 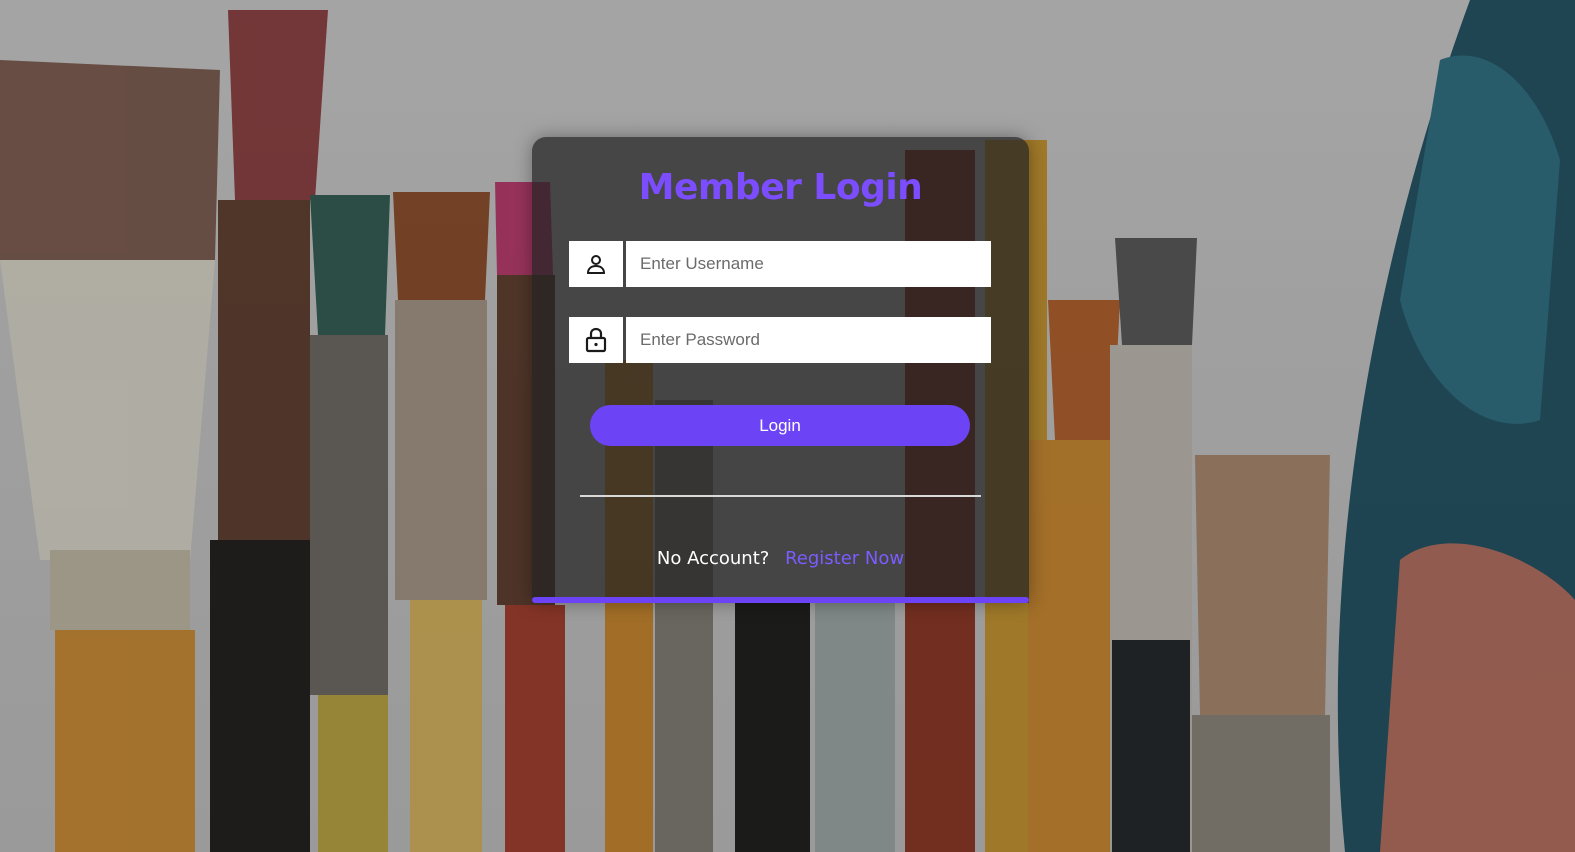 What do you see at coordinates (808, 340) in the screenshot?
I see `password-input` at bounding box center [808, 340].